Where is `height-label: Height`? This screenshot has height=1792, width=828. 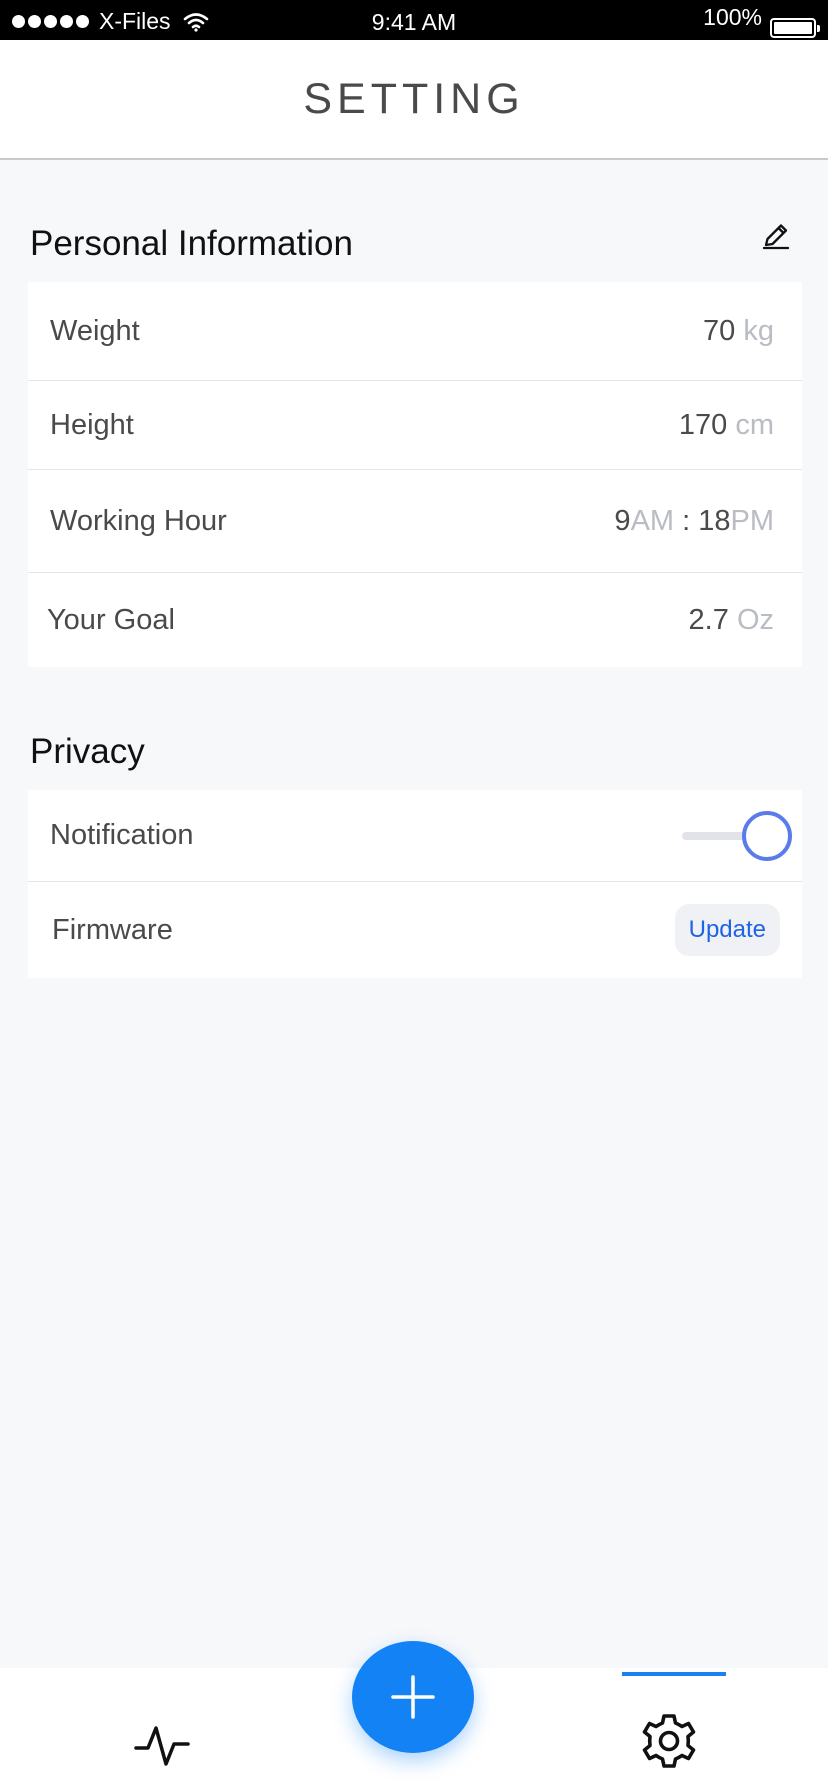
height-label: Height is located at coordinates (92, 424).